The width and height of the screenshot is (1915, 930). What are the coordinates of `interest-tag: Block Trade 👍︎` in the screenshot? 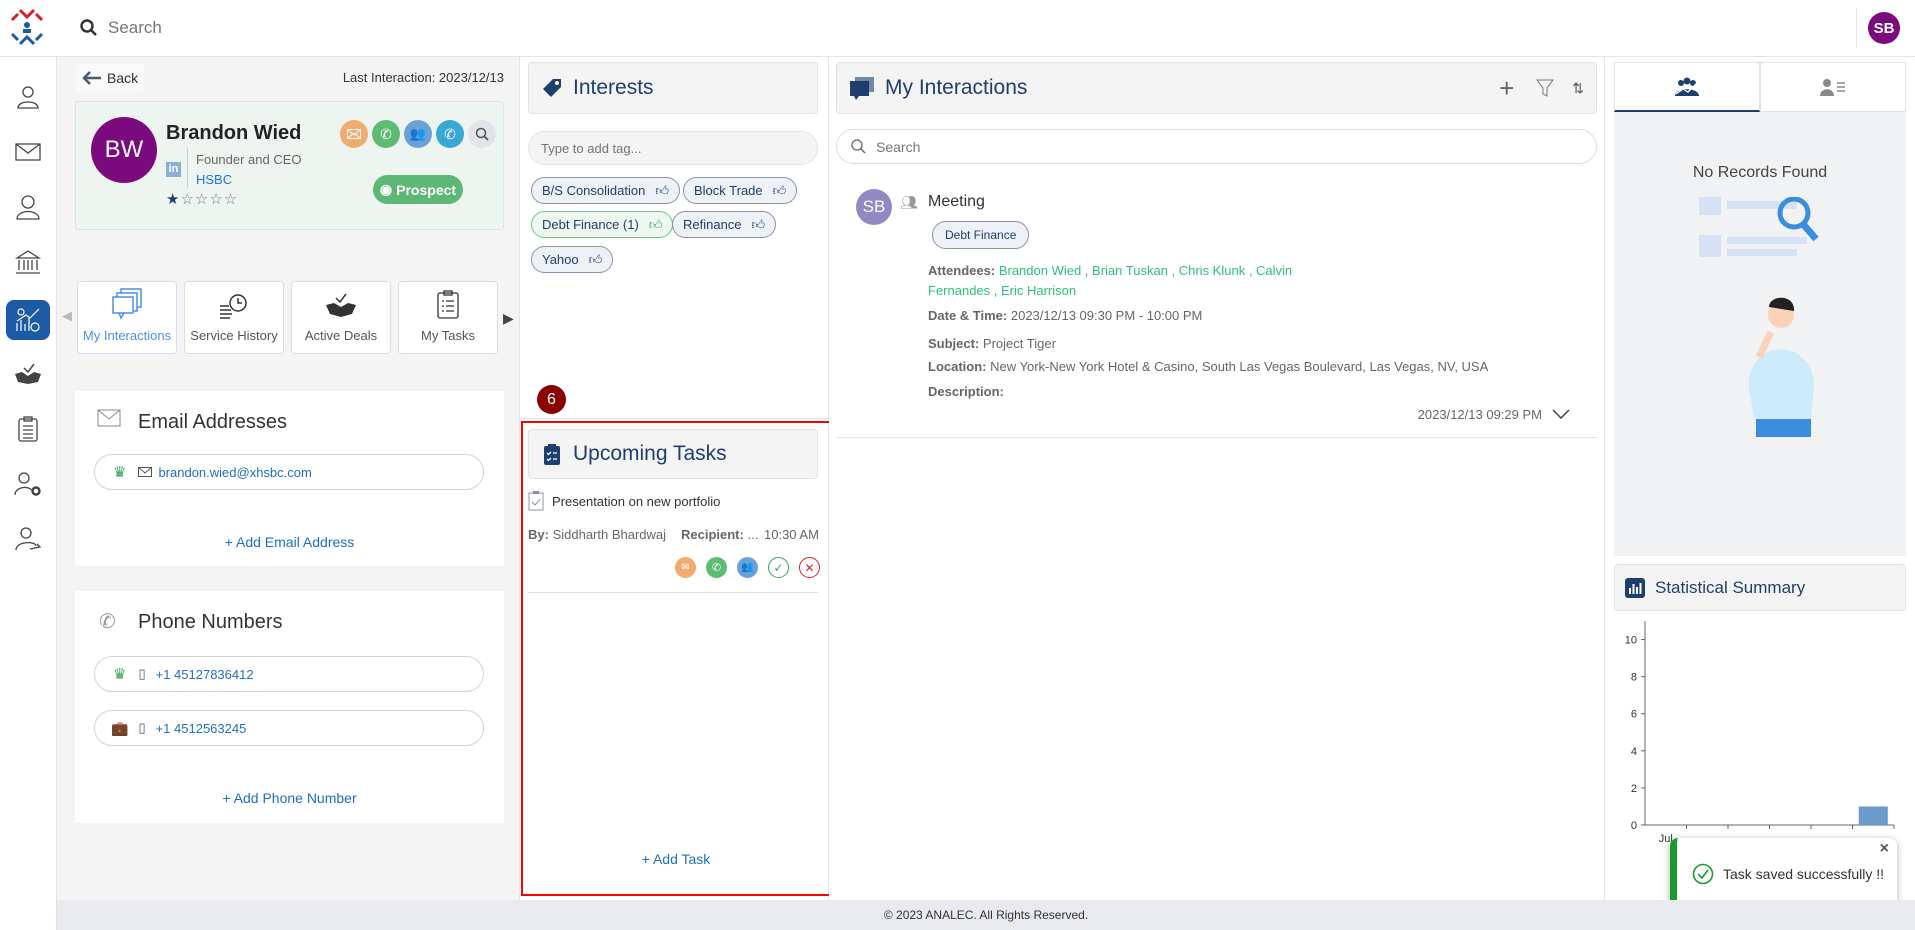 It's located at (740, 190).